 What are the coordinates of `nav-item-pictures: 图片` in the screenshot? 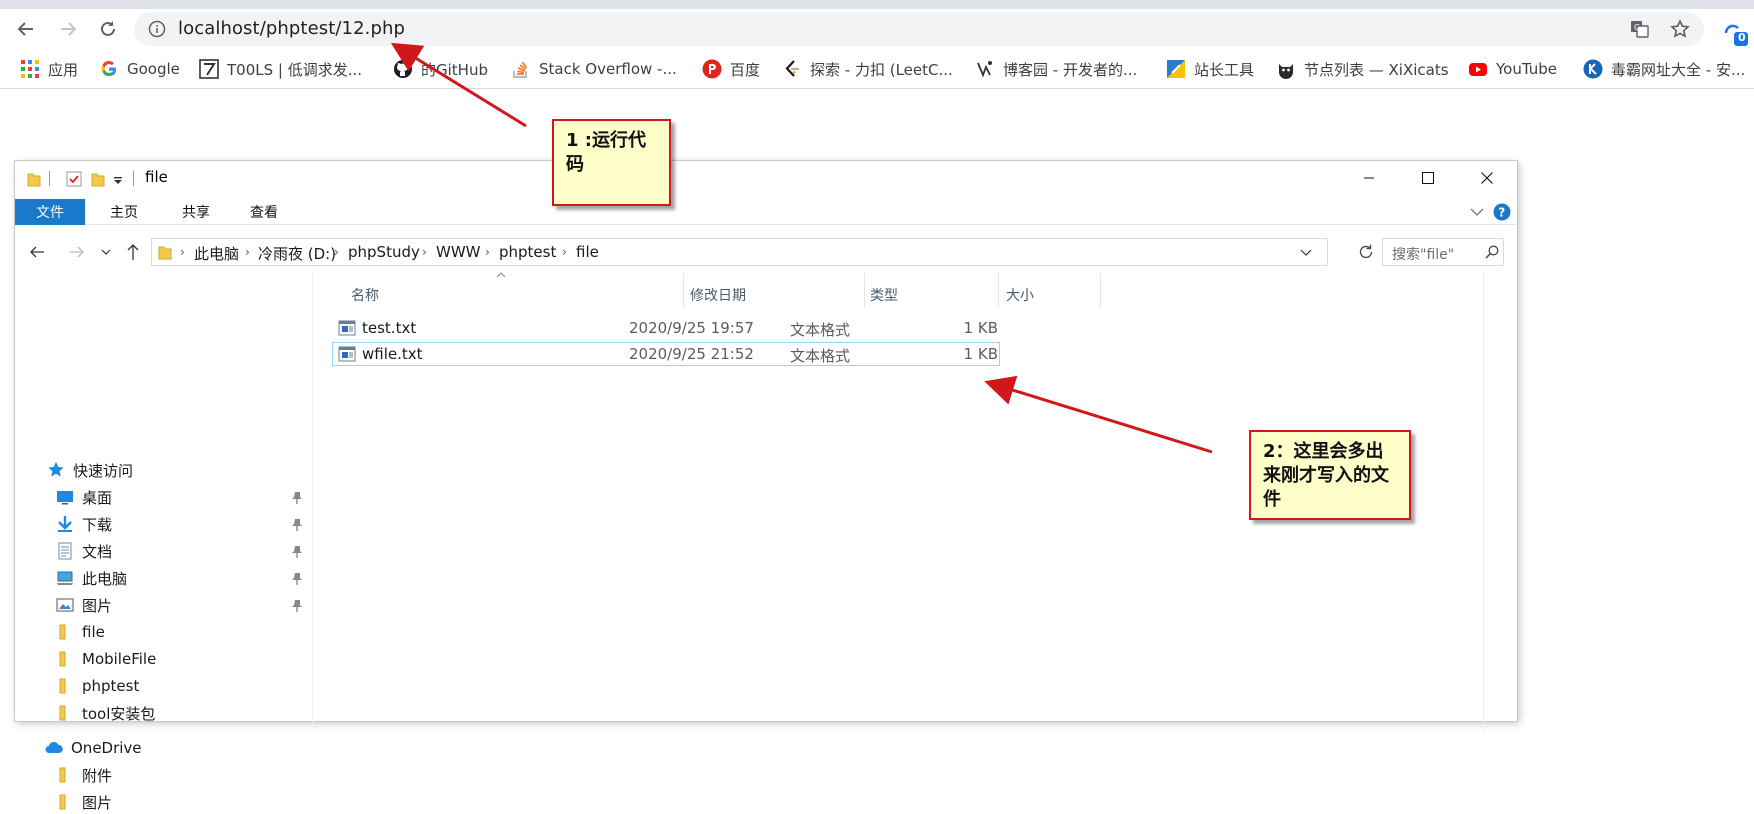 It's located at (84, 605).